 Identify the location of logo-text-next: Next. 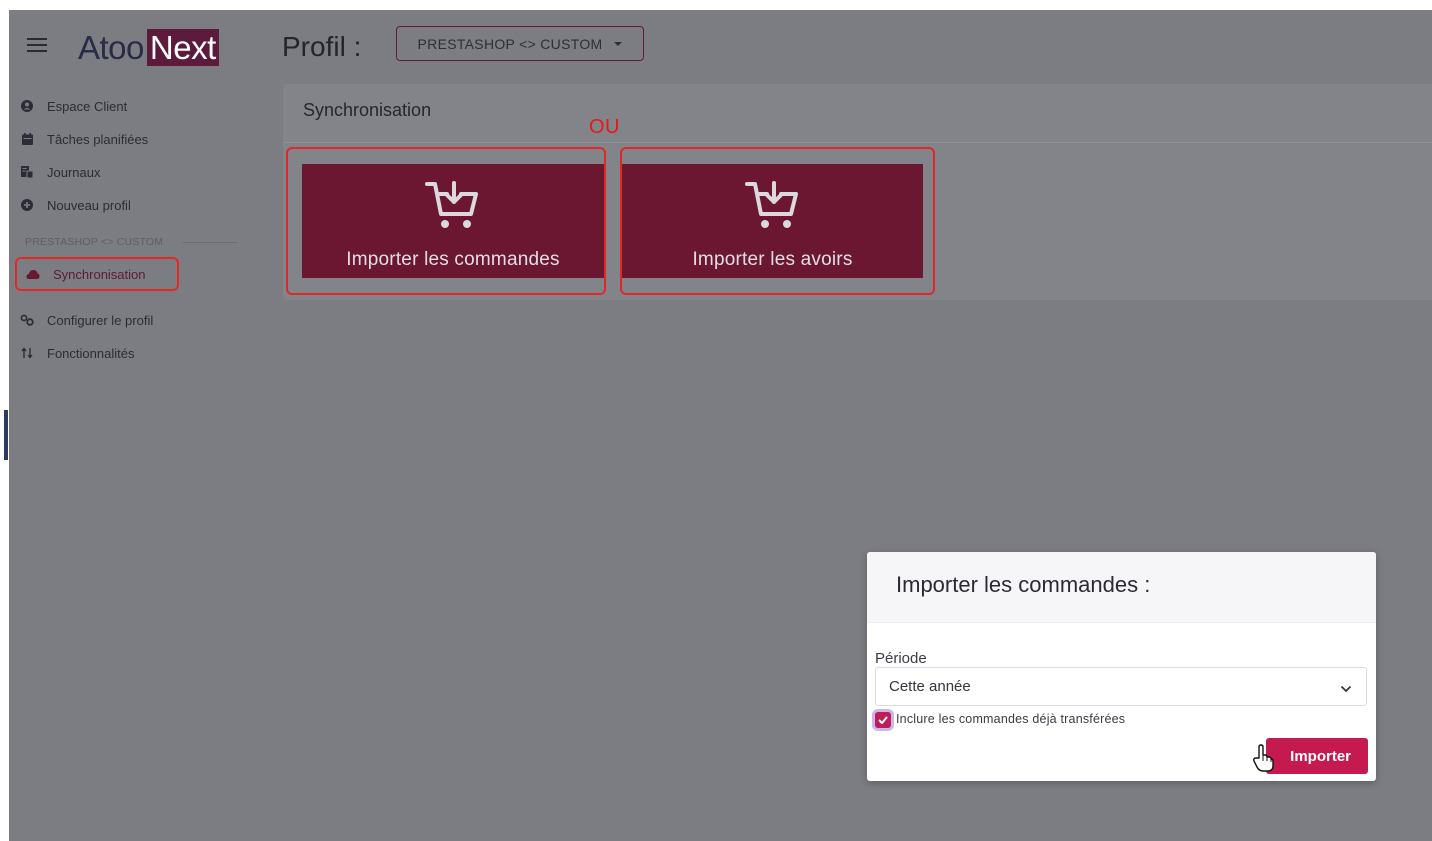
(182, 47).